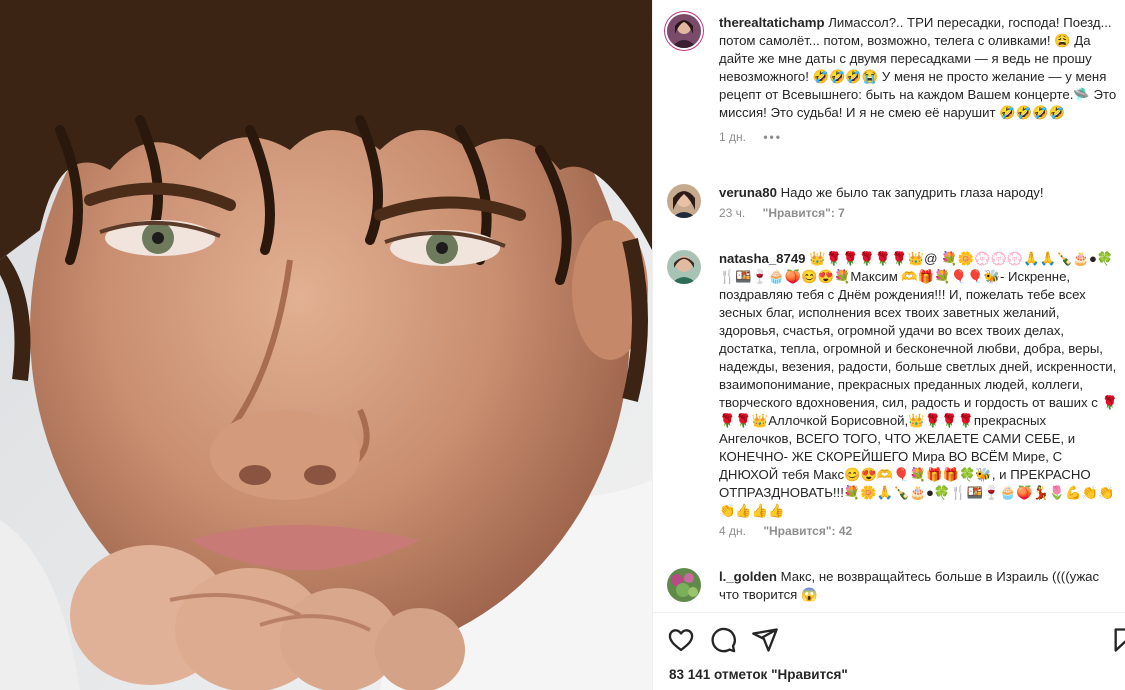 The width and height of the screenshot is (1125, 690). What do you see at coordinates (772, 22) in the screenshot?
I see `caption-username: therealtatichamp` at bounding box center [772, 22].